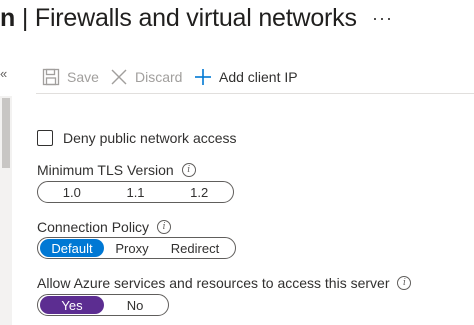  Describe the element at coordinates (135, 305) in the screenshot. I see `azure-option-no: No` at that location.